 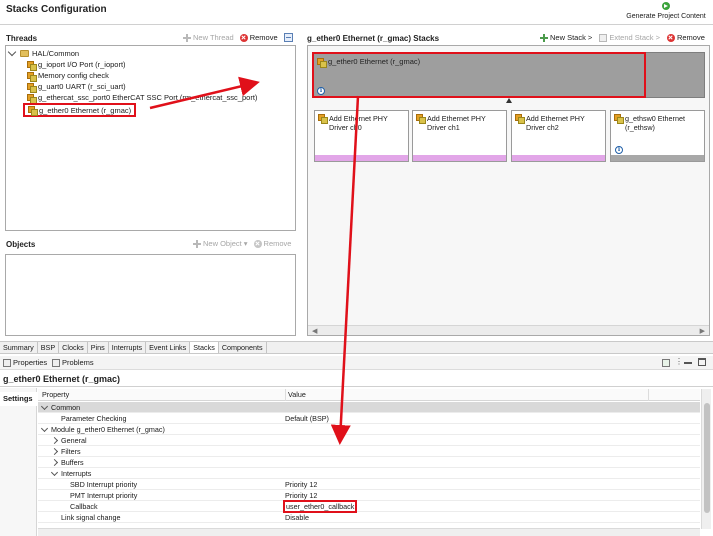 I want to click on scrollbar-thumb, so click(x=707, y=458).